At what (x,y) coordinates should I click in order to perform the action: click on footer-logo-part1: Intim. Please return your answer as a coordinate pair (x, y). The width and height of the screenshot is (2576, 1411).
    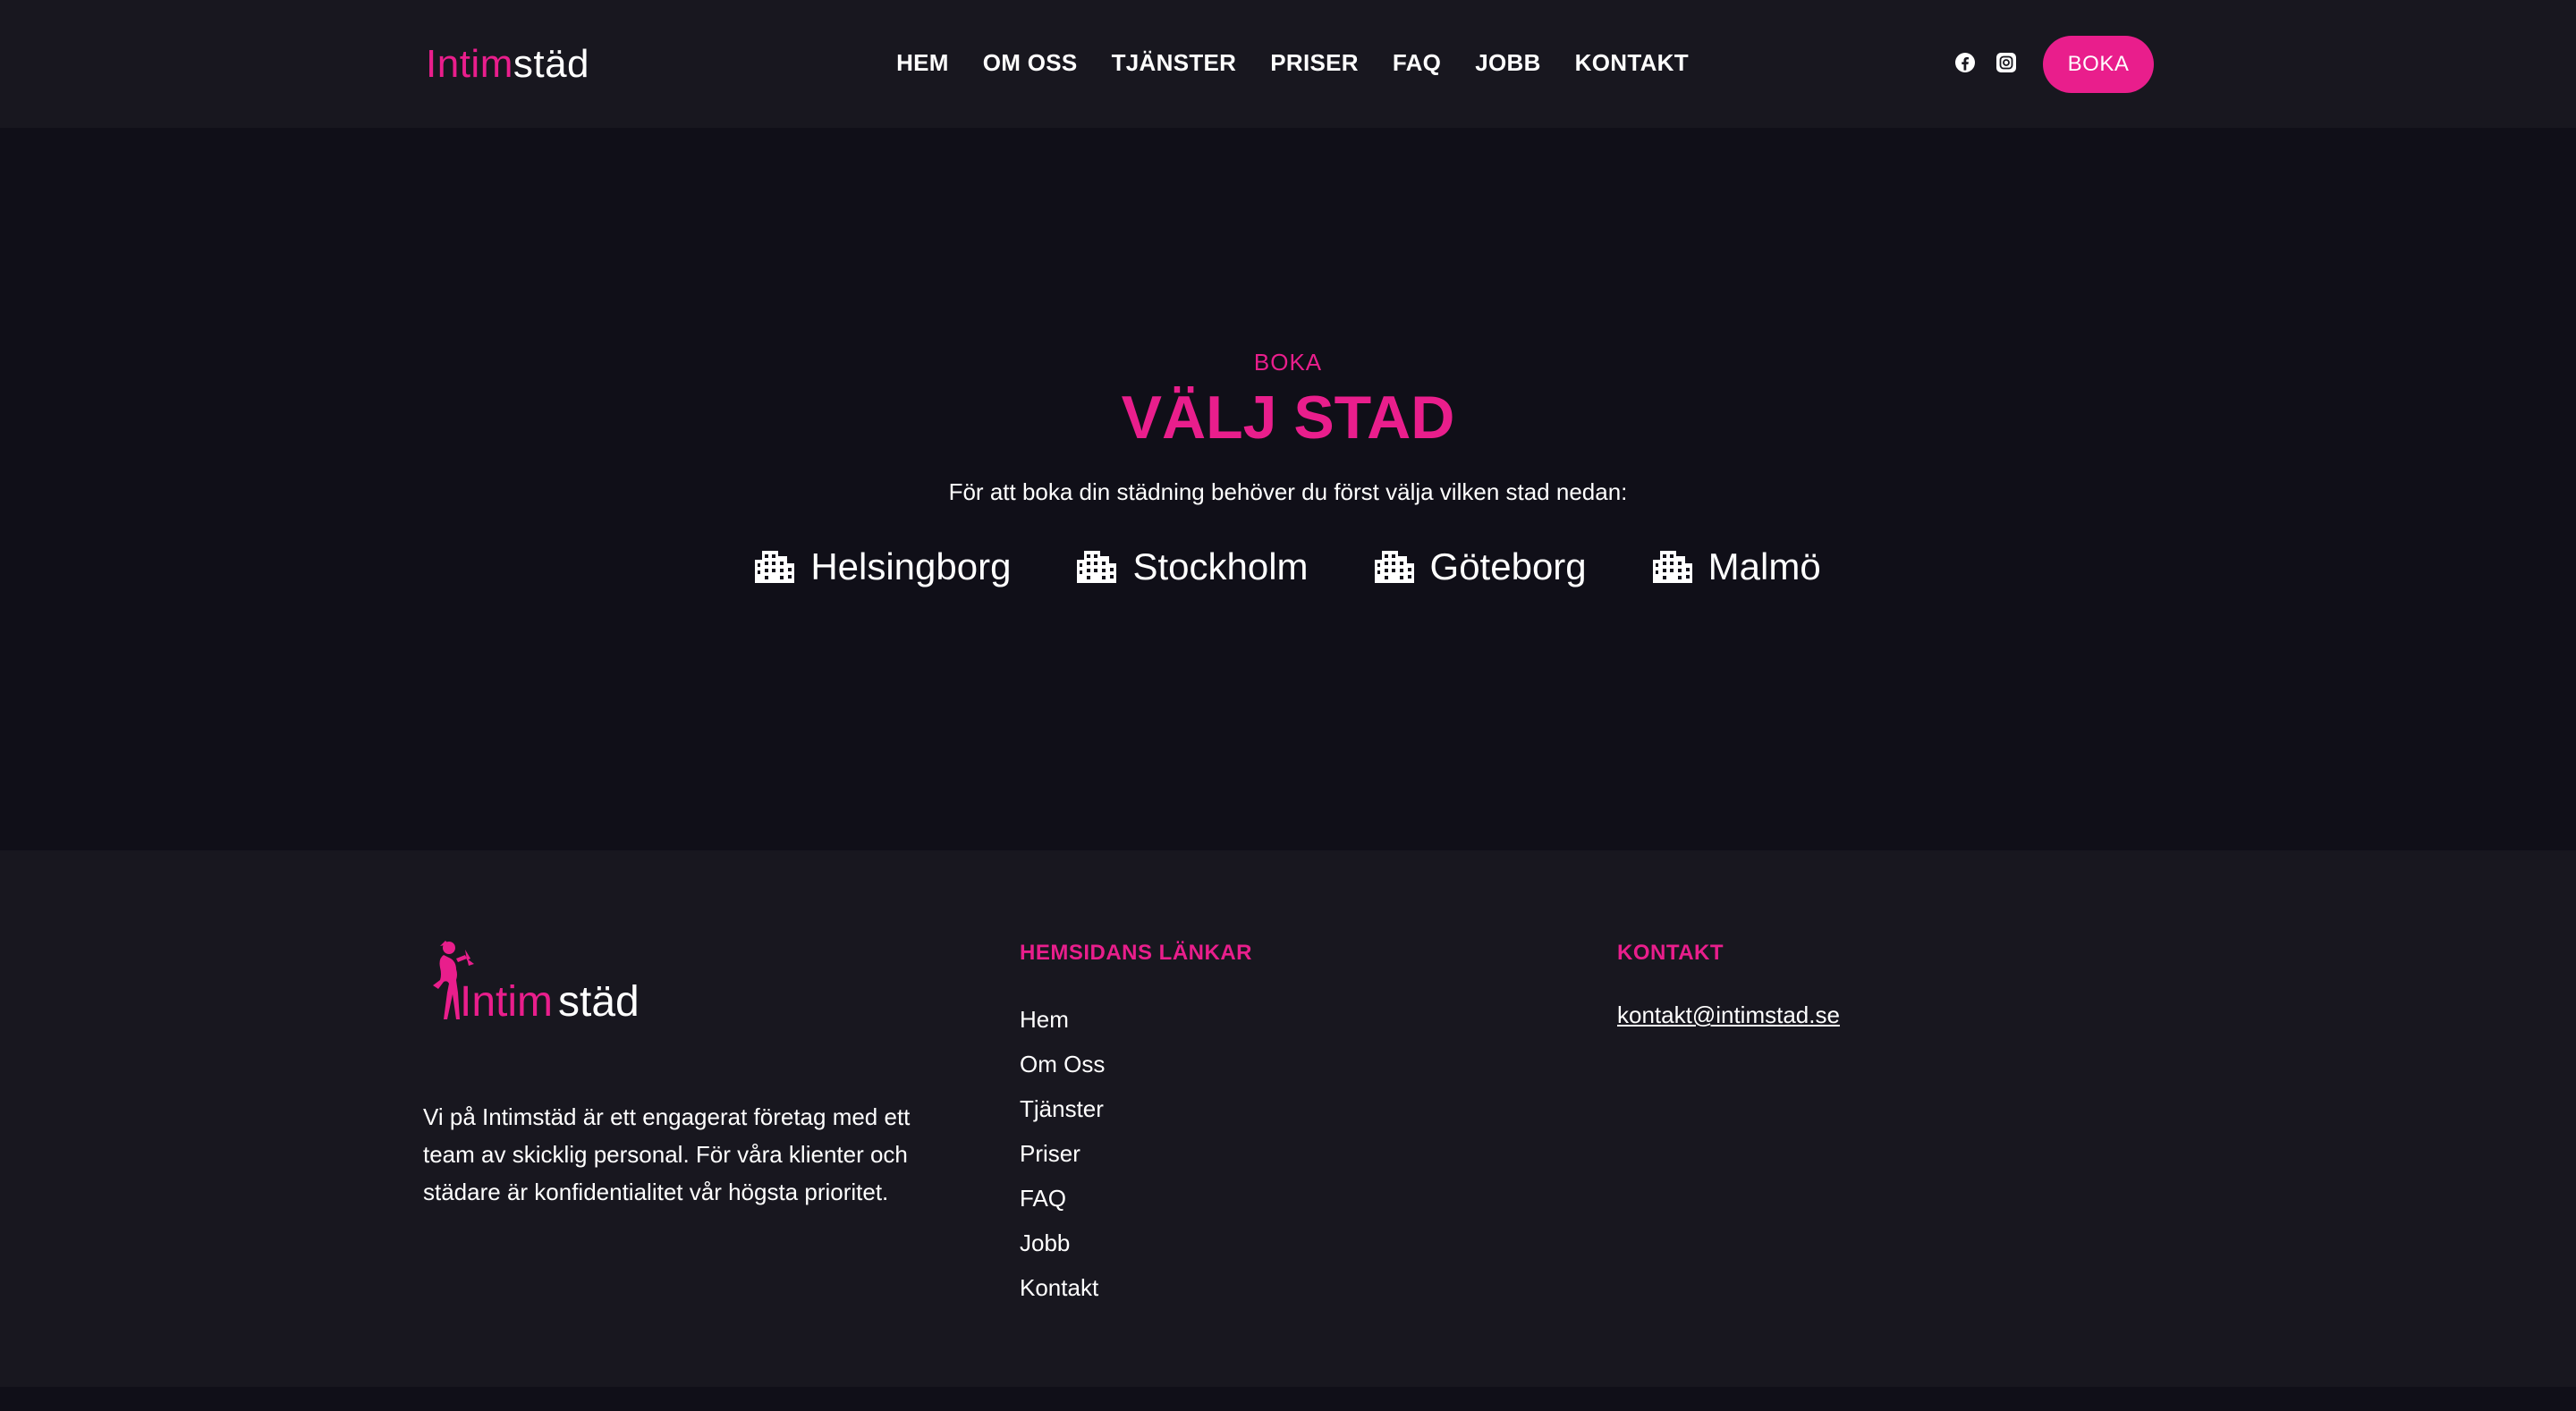
    Looking at the image, I should click on (506, 1002).